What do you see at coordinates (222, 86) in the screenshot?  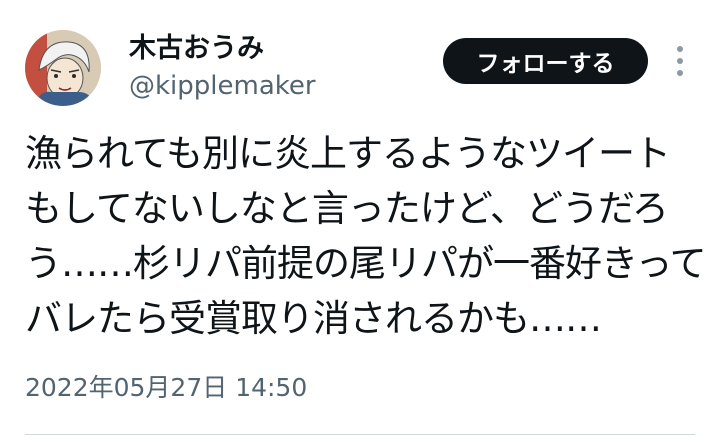 I see `user-handle: @kipplemaker` at bounding box center [222, 86].